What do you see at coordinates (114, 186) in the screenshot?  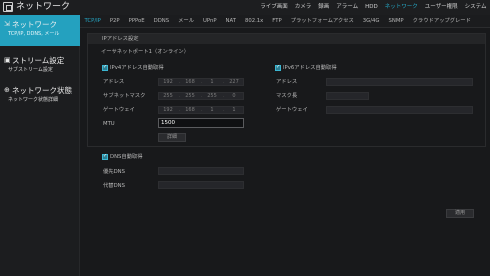 I see `alternate-dns-label: 代替DNS` at bounding box center [114, 186].